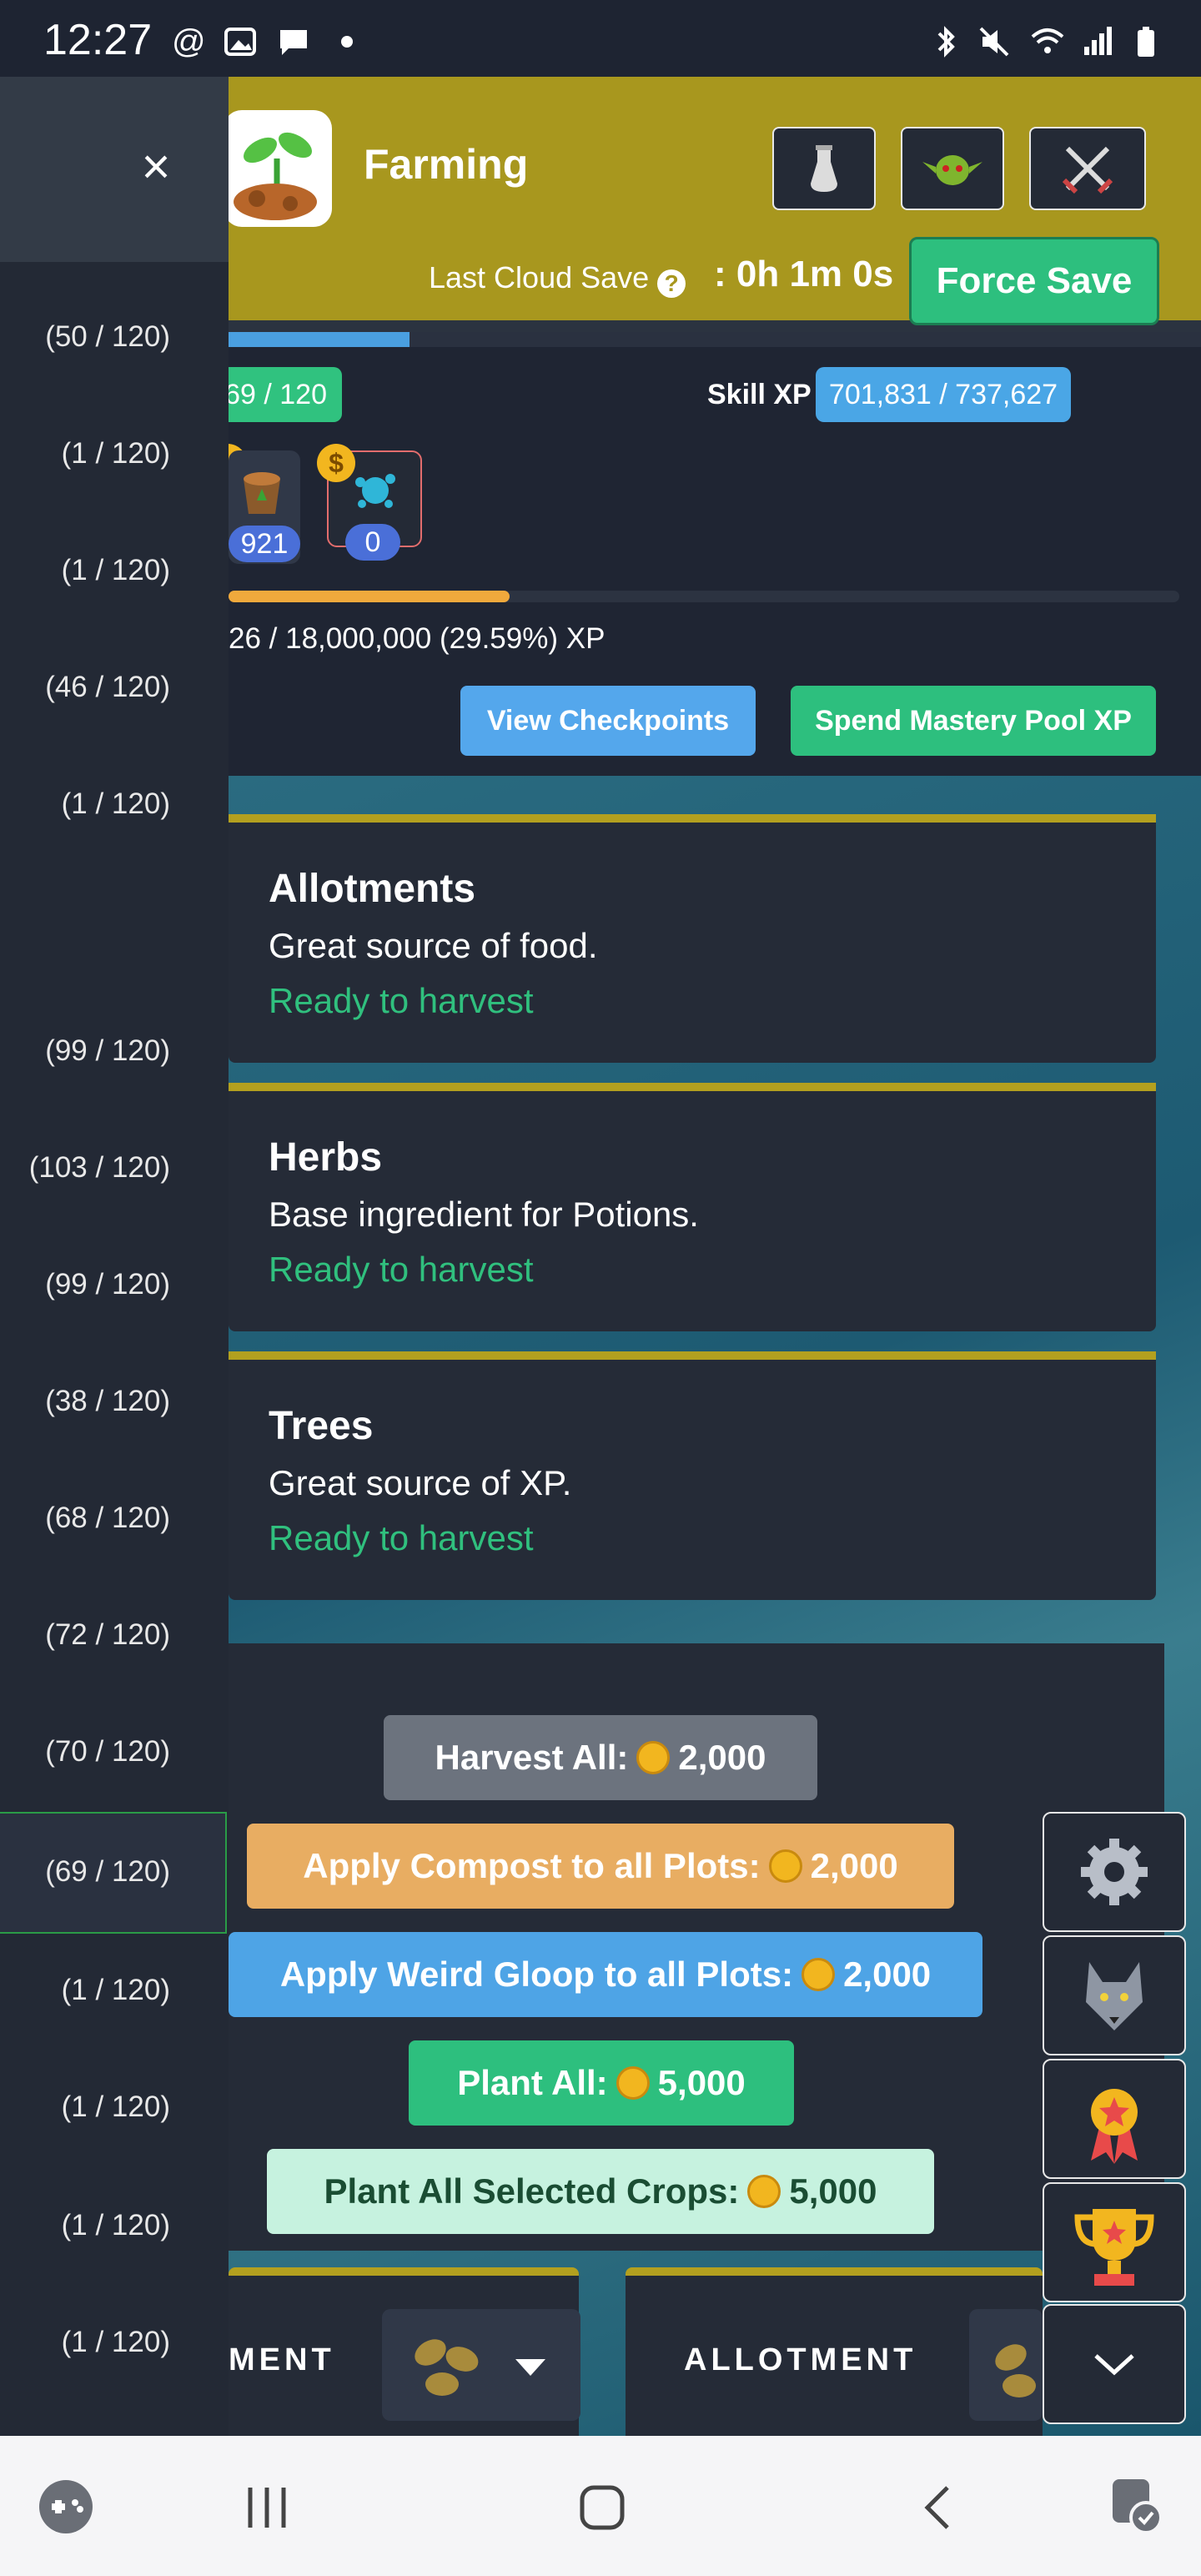  Describe the element at coordinates (722, 1757) in the screenshot. I see `harvest-all-cost: 2,000` at that location.